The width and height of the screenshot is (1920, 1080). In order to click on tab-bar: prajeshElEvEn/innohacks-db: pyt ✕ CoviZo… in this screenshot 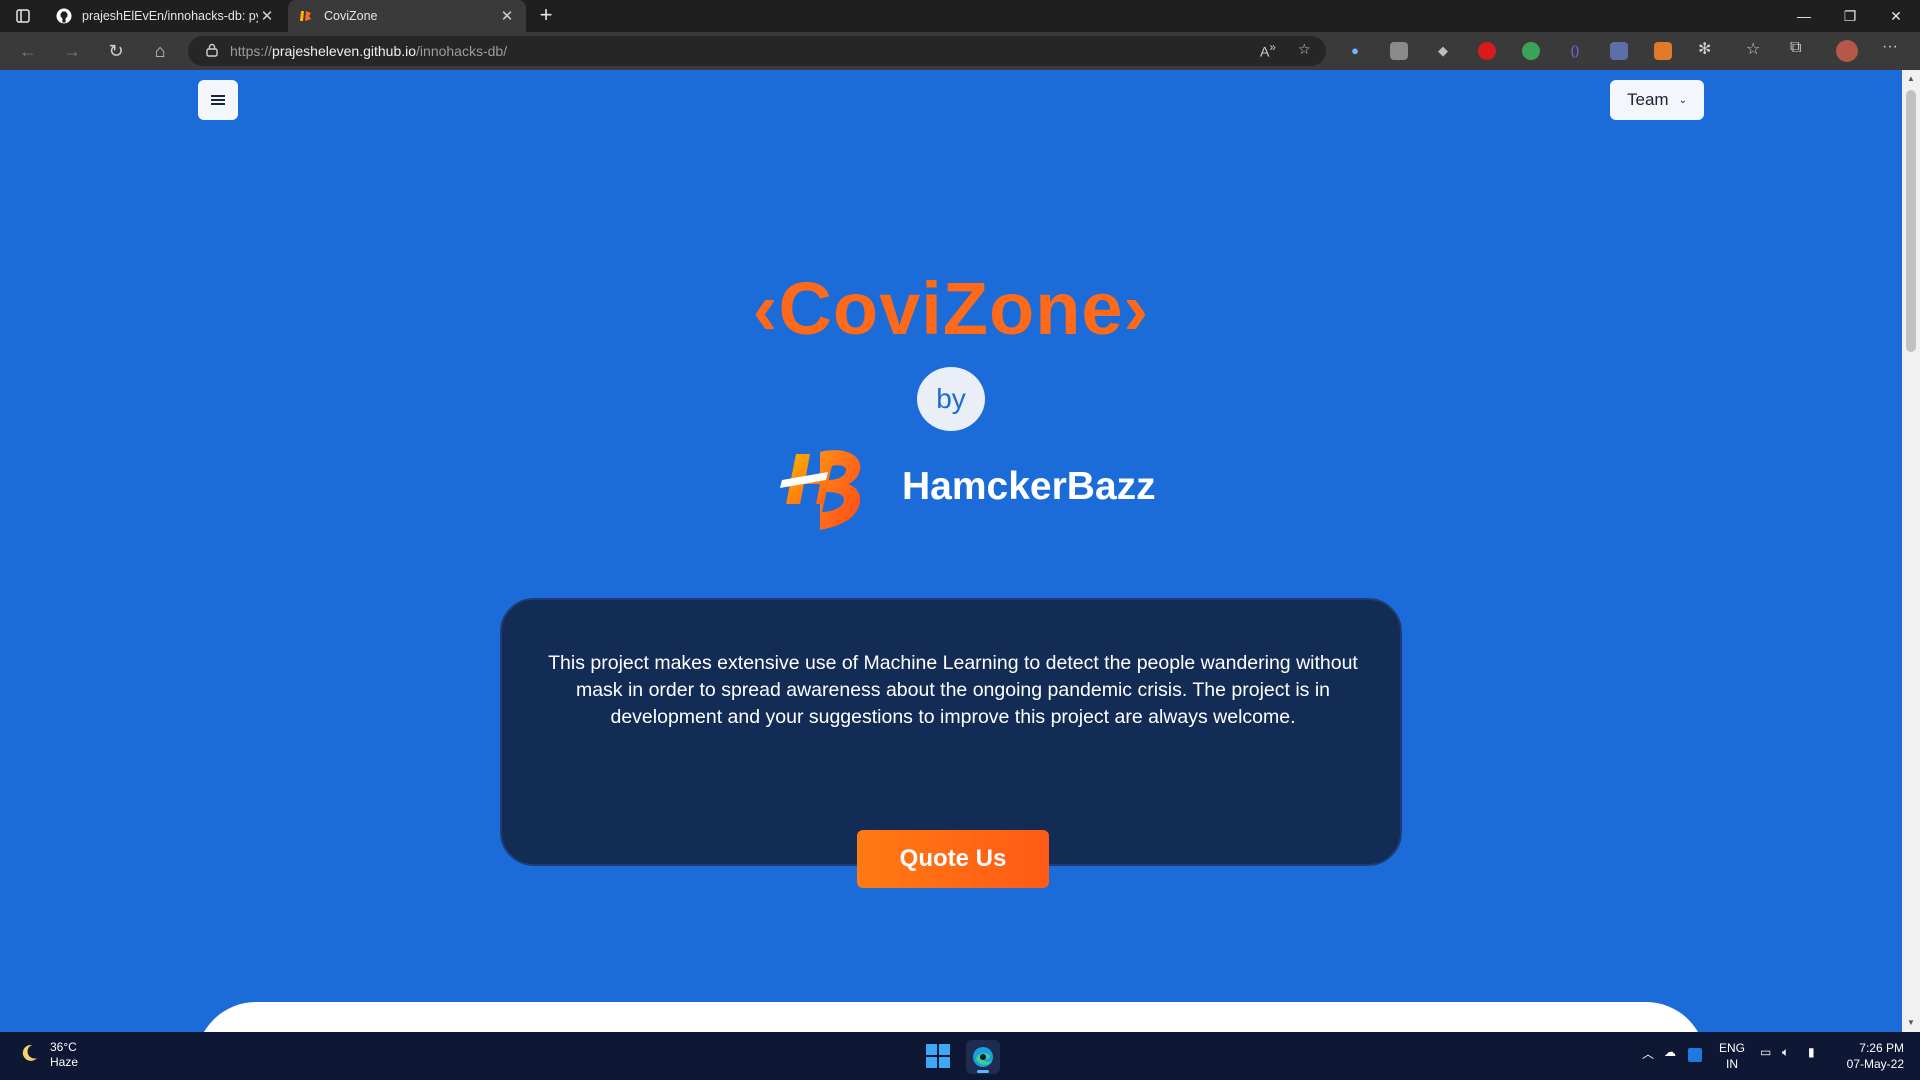, I will do `click(960, 16)`.